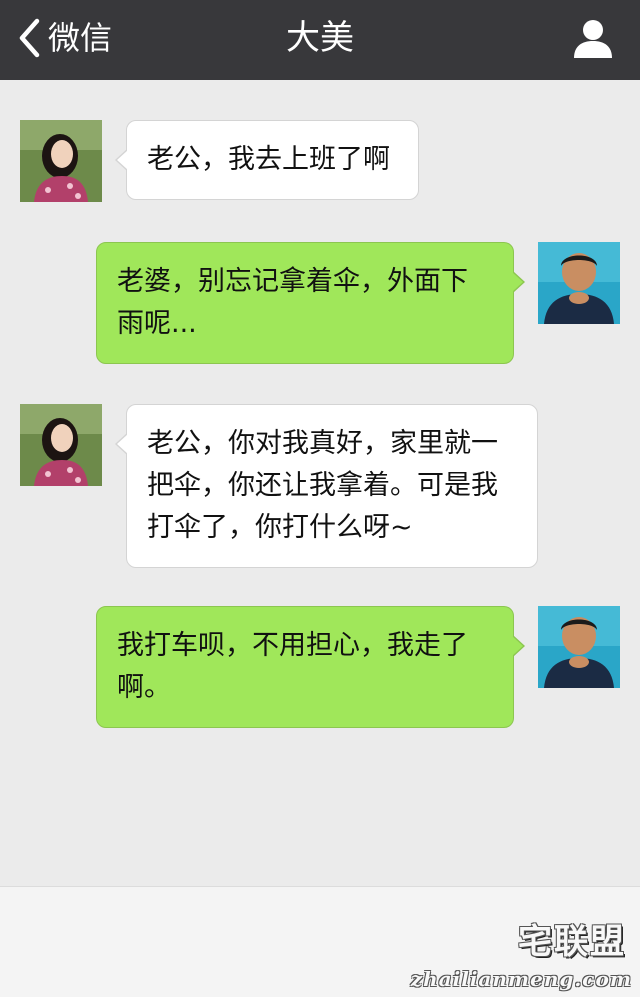 The image size is (640, 997). I want to click on input-bar: 宅联盟 zhailianmeng.com, so click(320, 941).